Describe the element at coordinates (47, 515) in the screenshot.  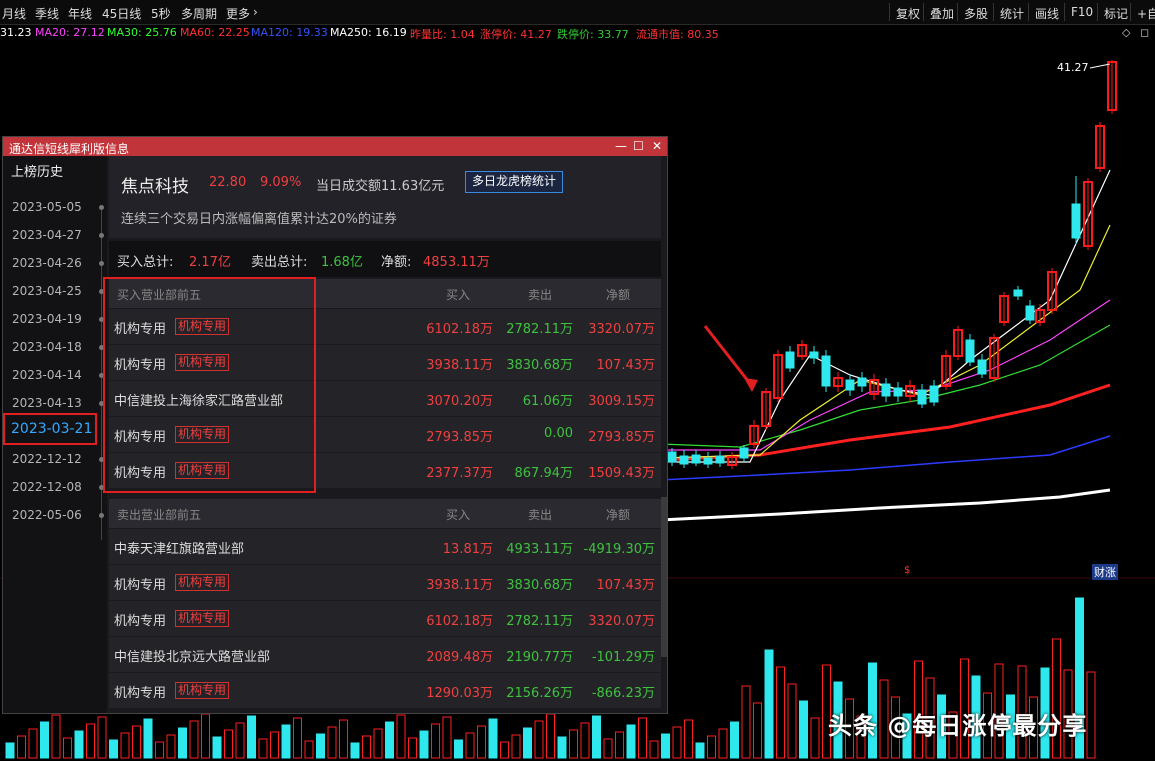
I see `history-date: 2022-05-06` at that location.